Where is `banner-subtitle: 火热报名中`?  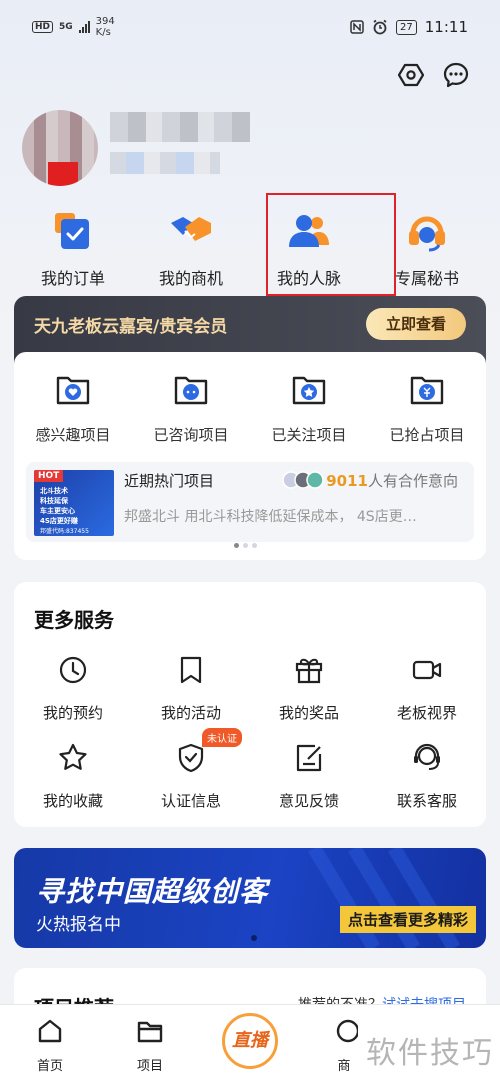
banner-subtitle: 火热报名中 is located at coordinates (78, 925).